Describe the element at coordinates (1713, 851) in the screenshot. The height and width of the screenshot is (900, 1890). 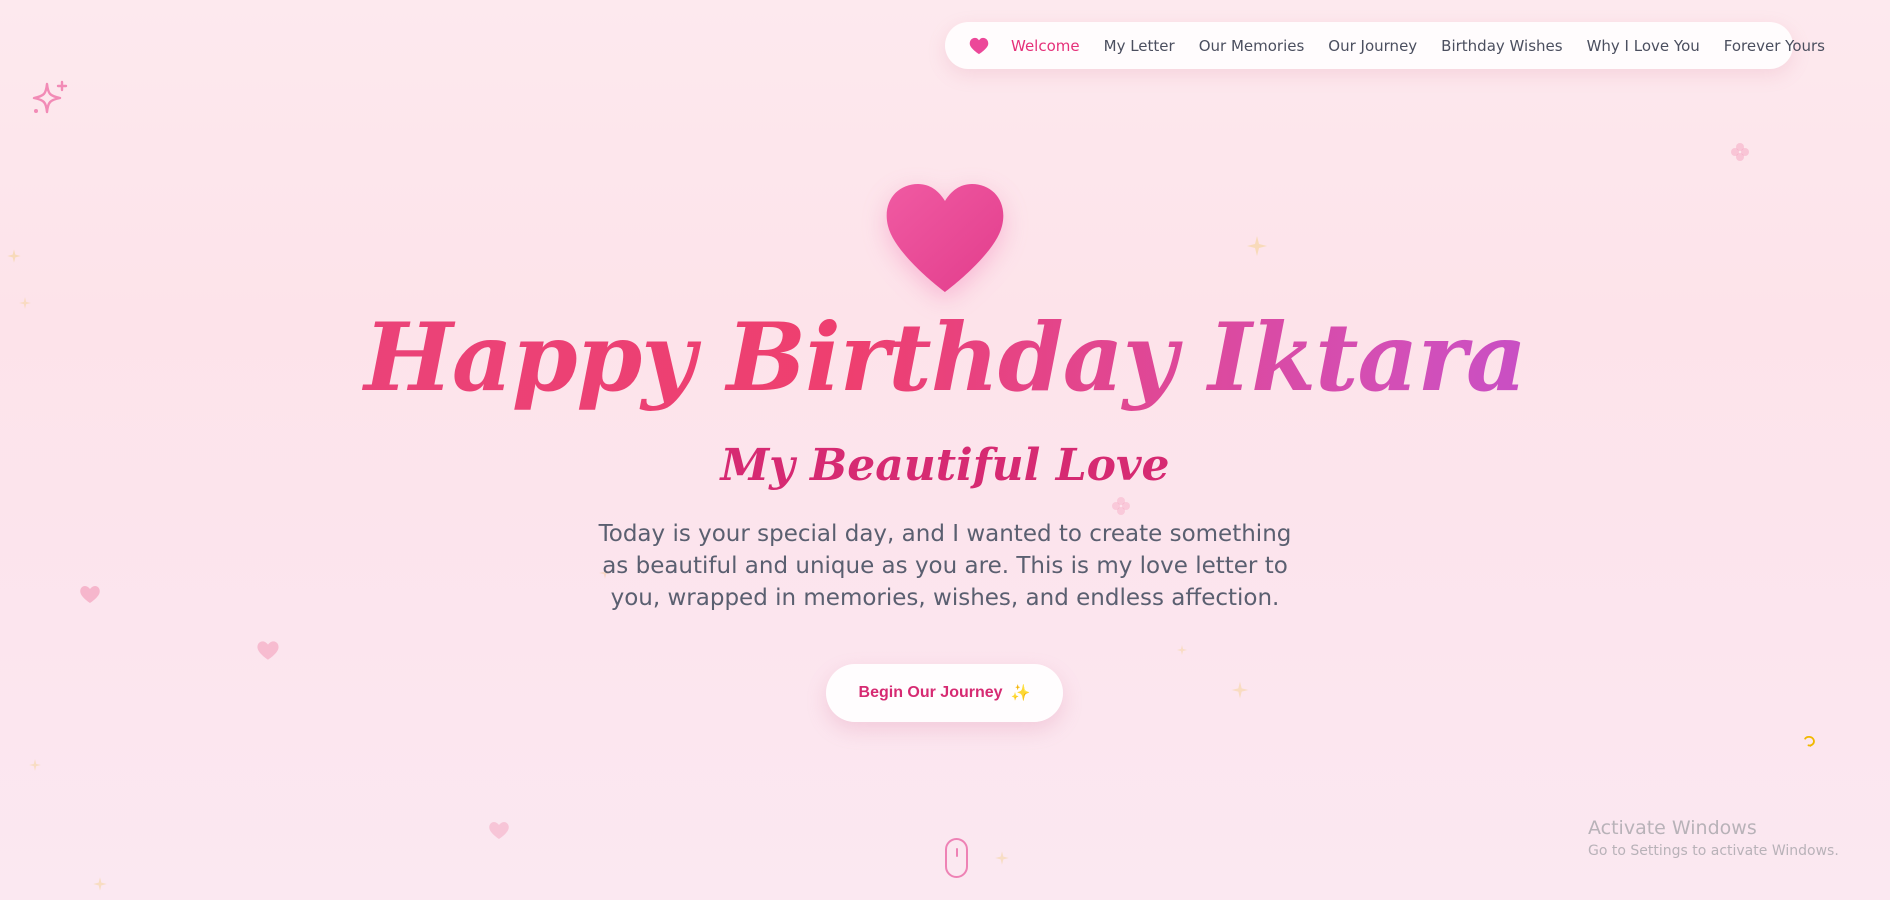
I see `activate-windows-subtitle: Go to Settings to activate Windows.` at that location.